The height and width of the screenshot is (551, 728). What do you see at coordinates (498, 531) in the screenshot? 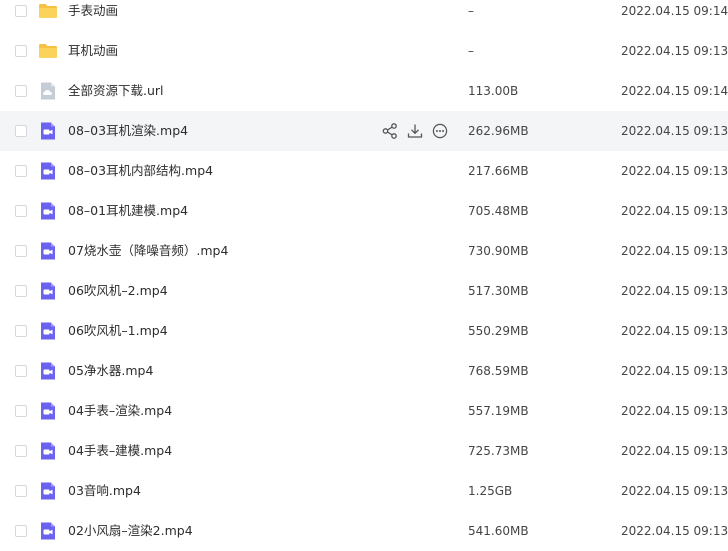
I see `file-size: 541.60MB` at bounding box center [498, 531].